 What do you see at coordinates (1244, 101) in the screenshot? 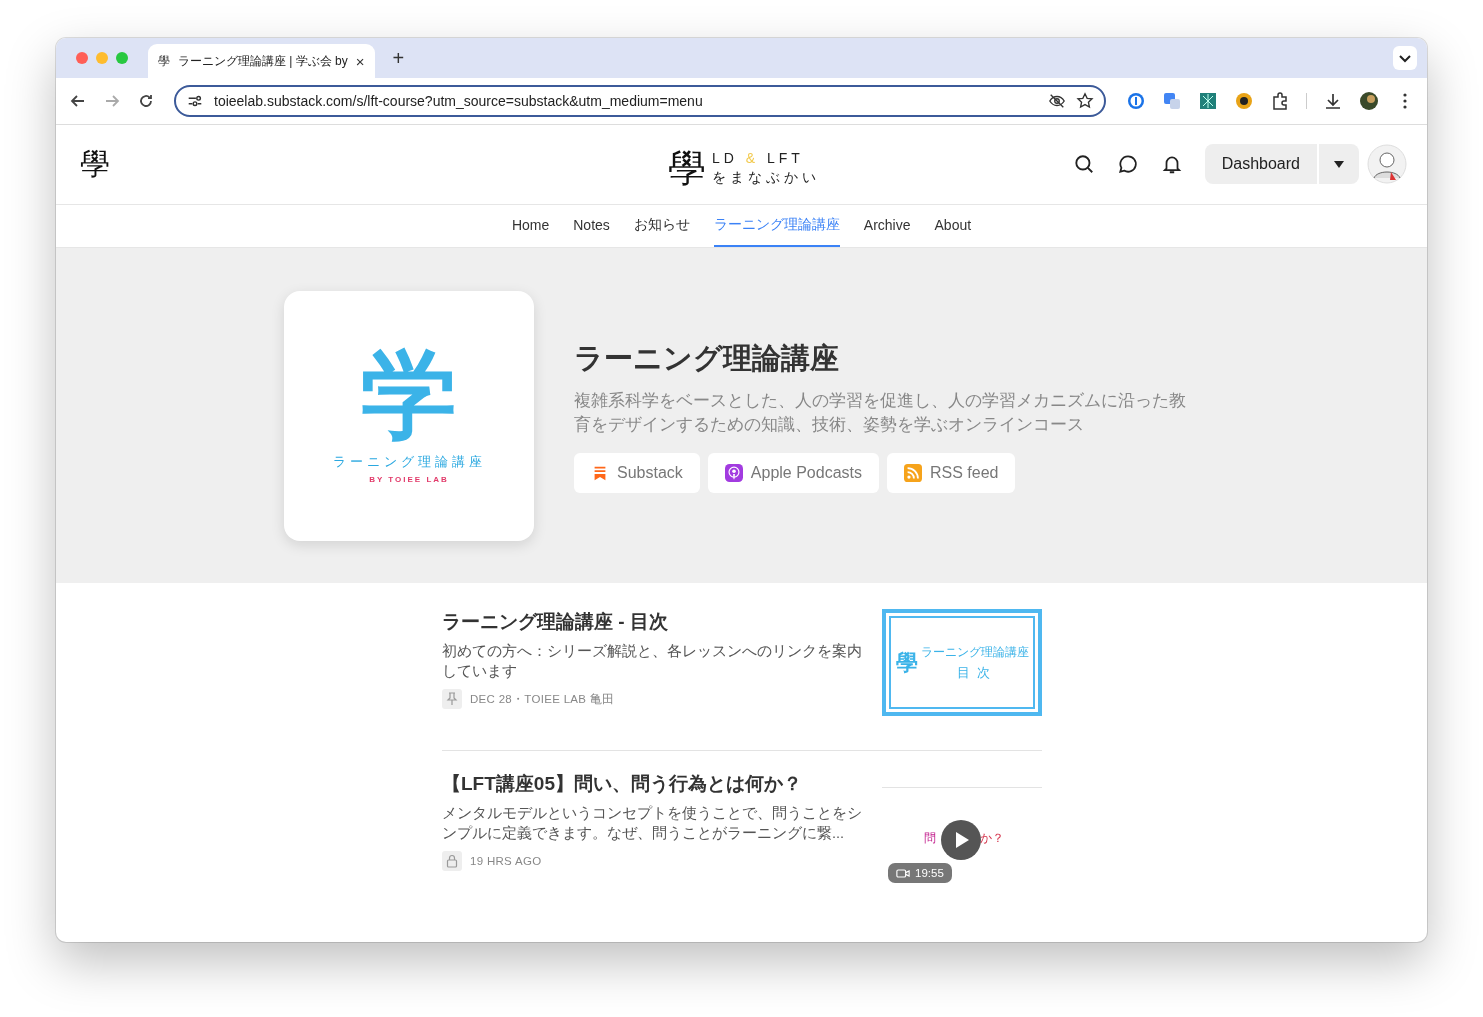
I see `sun-extension-icon` at bounding box center [1244, 101].